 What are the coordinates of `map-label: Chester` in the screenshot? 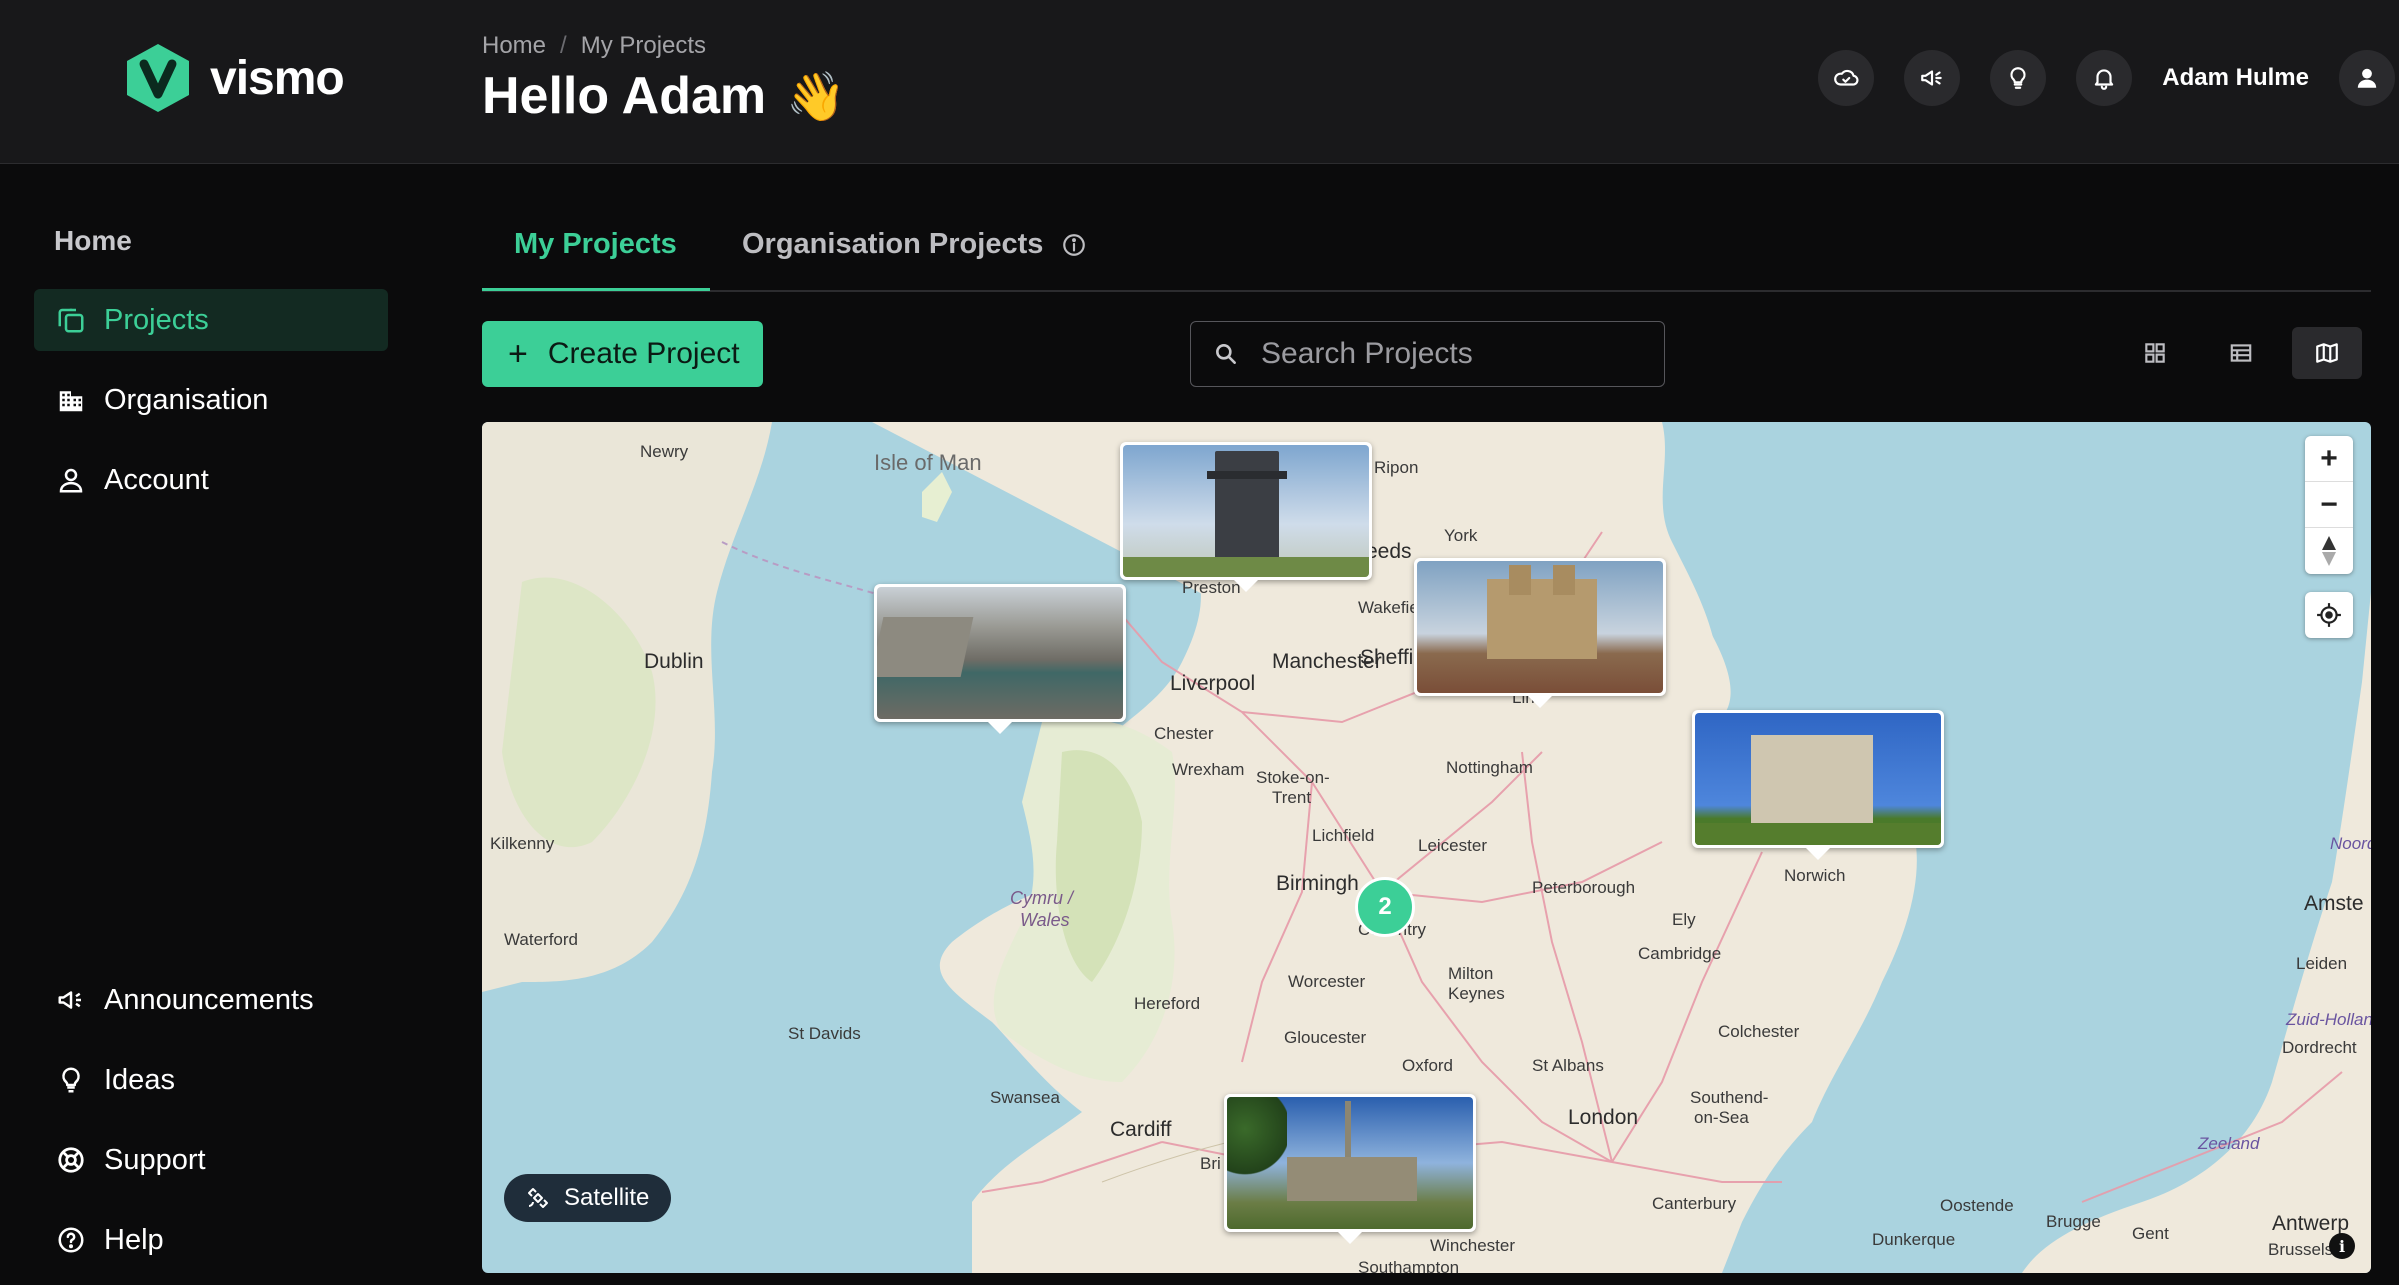 It's located at (1184, 733).